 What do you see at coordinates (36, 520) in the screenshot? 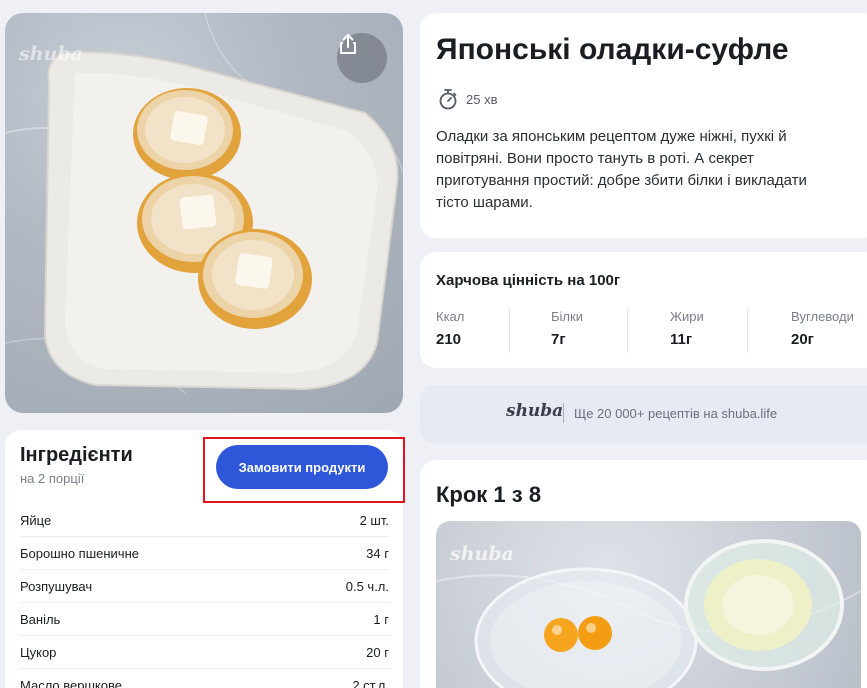
I see `ingredient-name: Яйце` at bounding box center [36, 520].